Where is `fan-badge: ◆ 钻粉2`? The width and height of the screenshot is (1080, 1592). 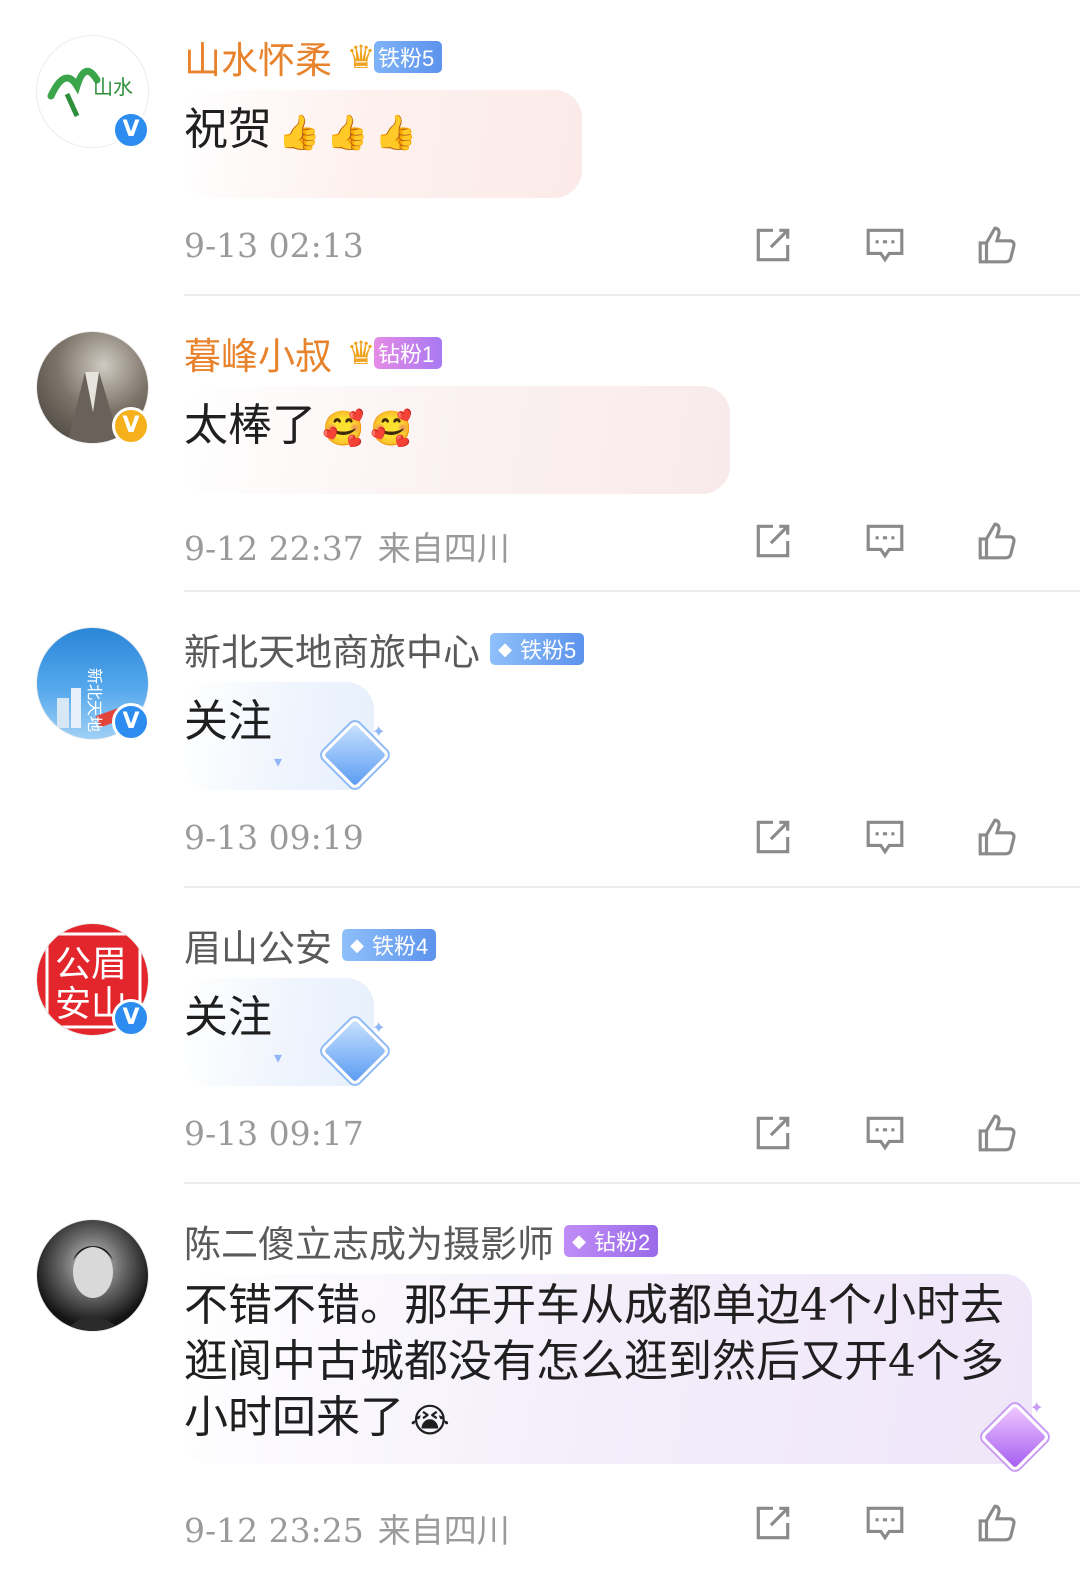
fan-badge: ◆ 钻粉2 is located at coordinates (611, 1241).